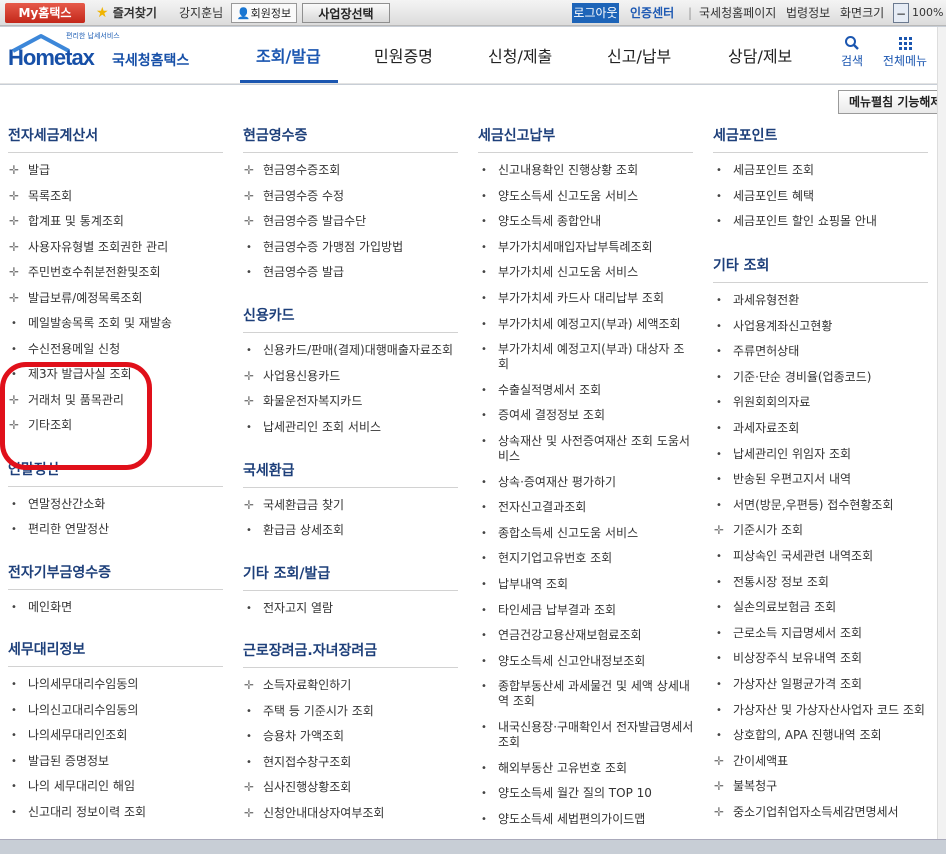  Describe the element at coordinates (288, 55) in the screenshot. I see `gnb-lookup-issue: 조회/발급` at that location.